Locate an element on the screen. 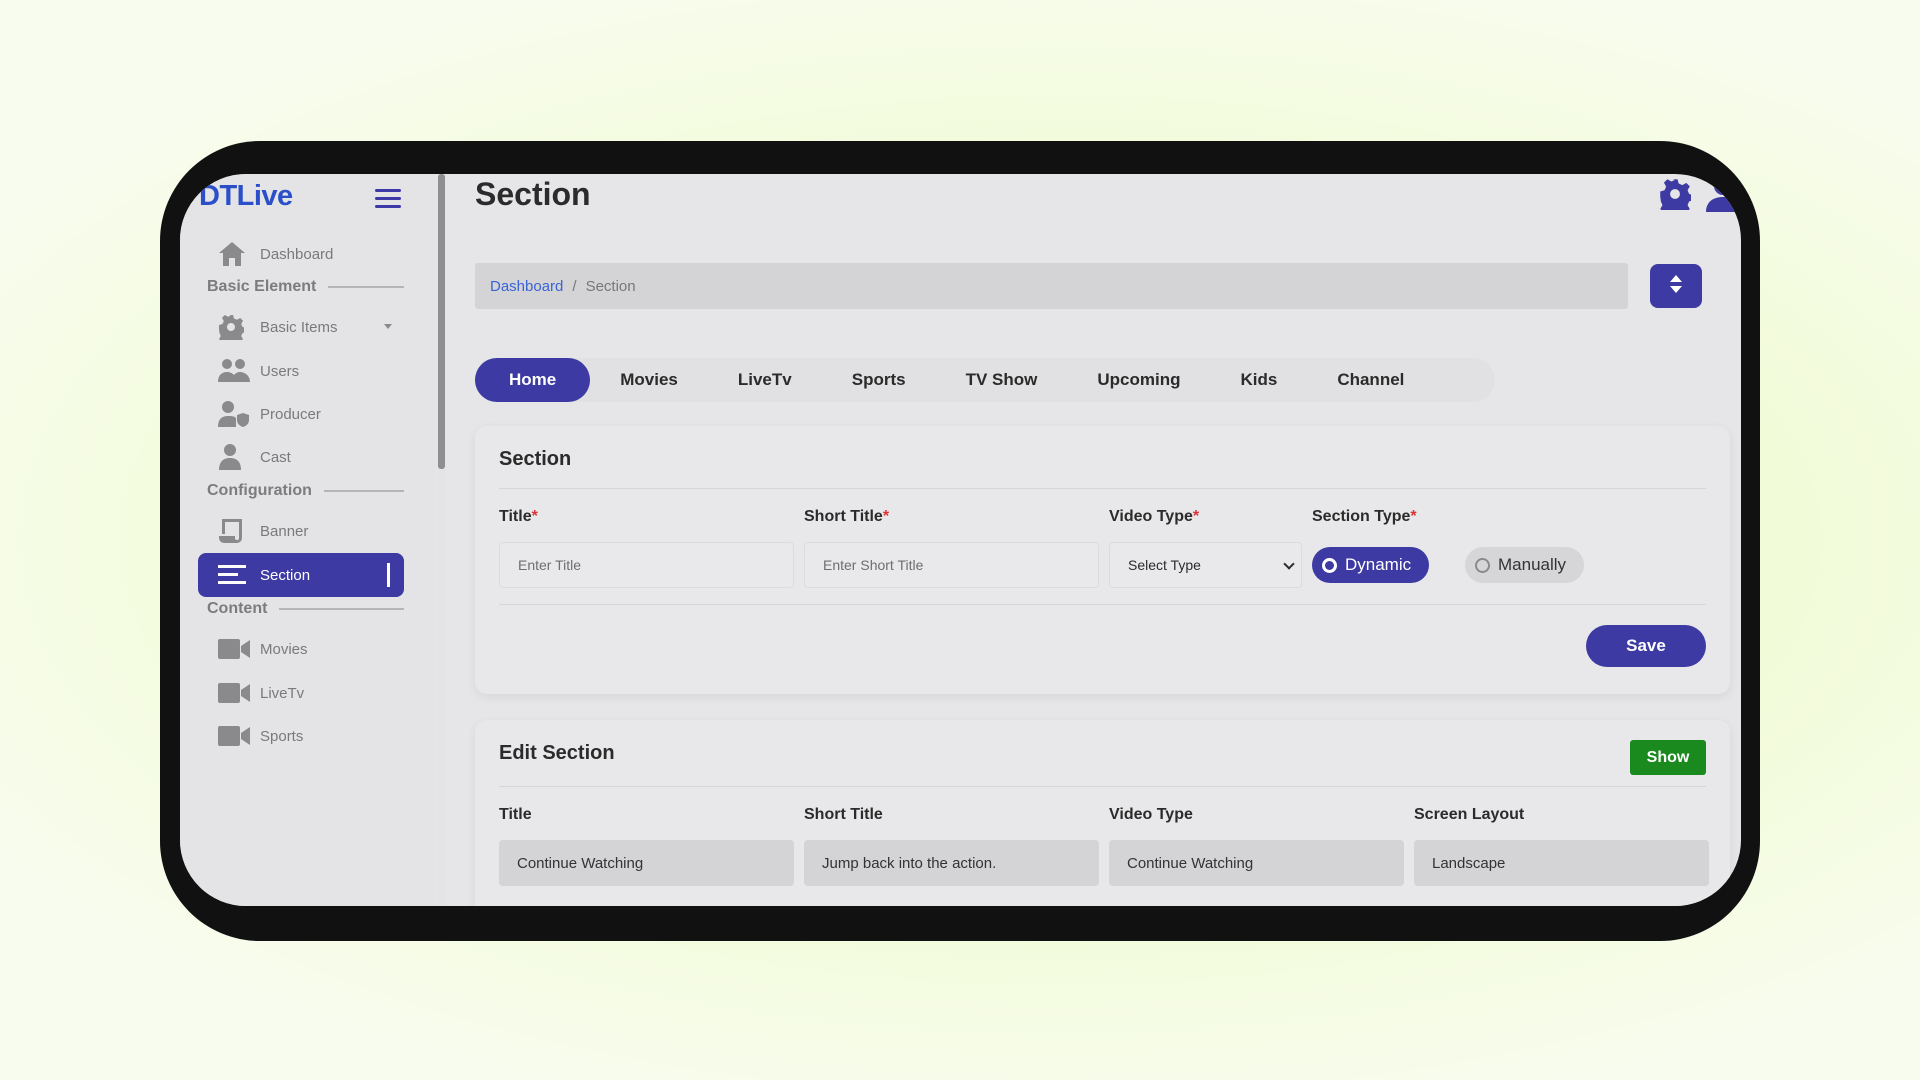 The width and height of the screenshot is (1920, 1080). tab-movies: Movies is located at coordinates (649, 380).